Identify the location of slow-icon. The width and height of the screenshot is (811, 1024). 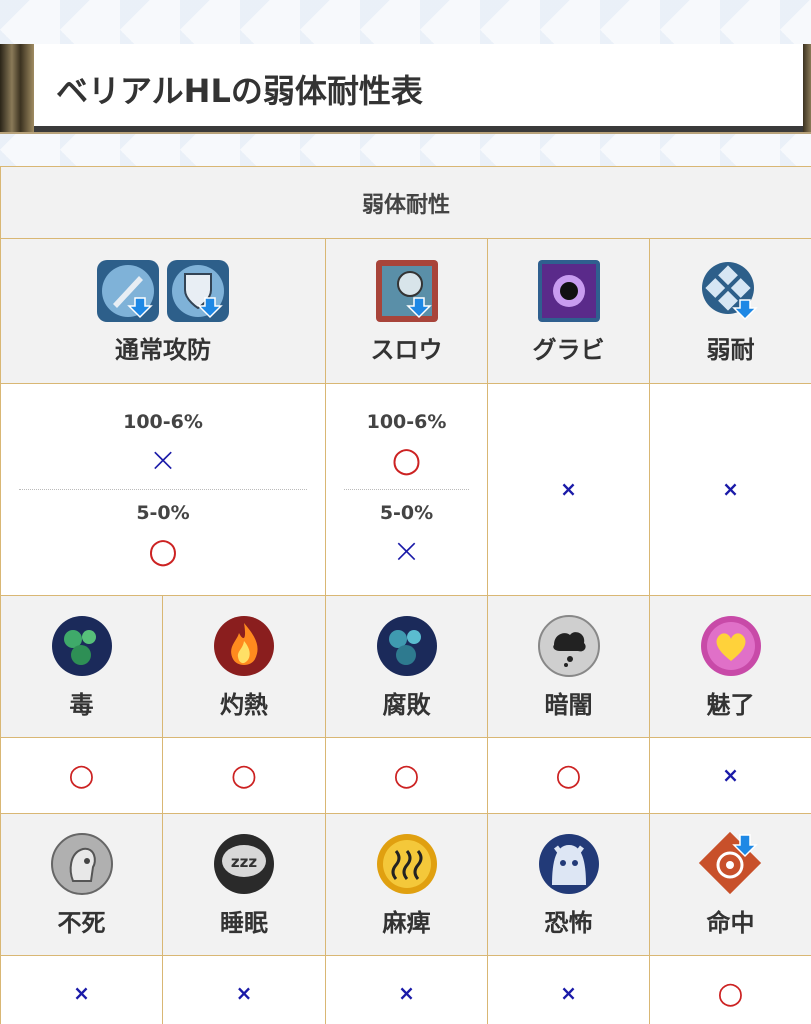
(407, 291).